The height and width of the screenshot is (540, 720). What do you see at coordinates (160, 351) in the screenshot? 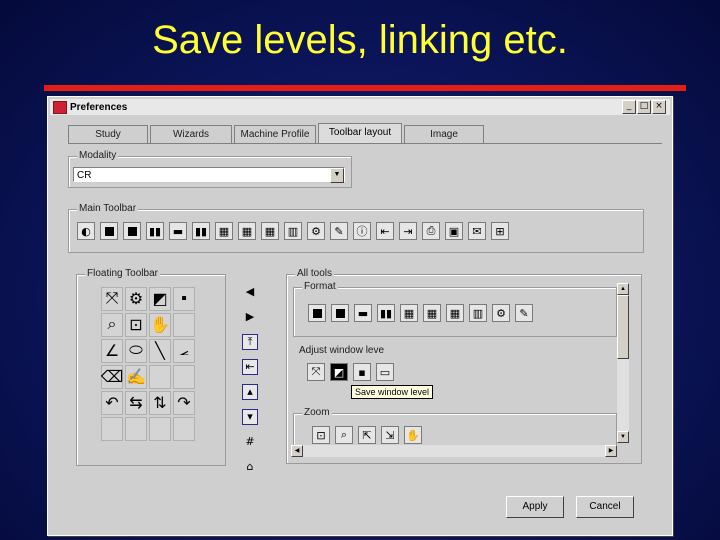
I see `line-icon: ╲` at bounding box center [160, 351].